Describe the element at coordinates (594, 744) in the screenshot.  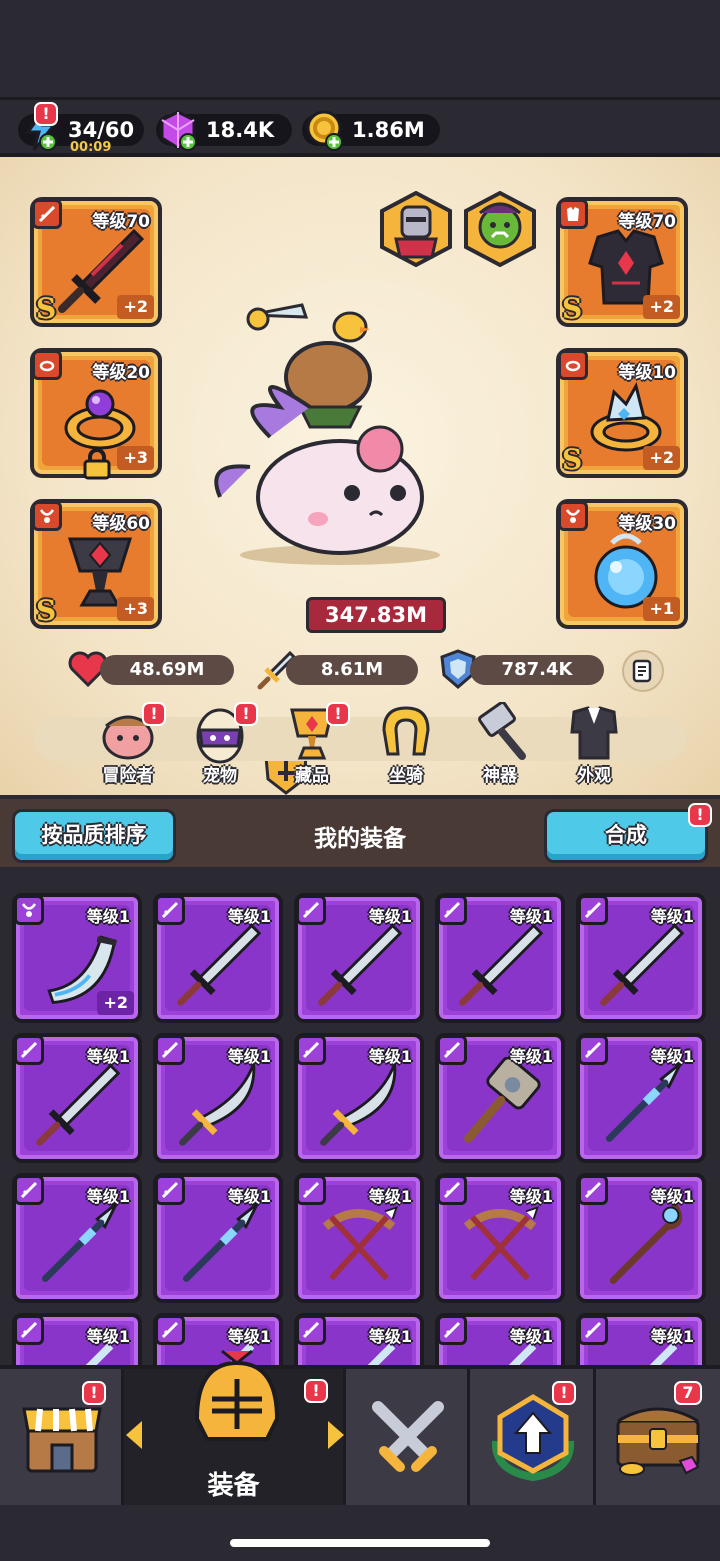
I see `feature-outfit: 外观` at that location.